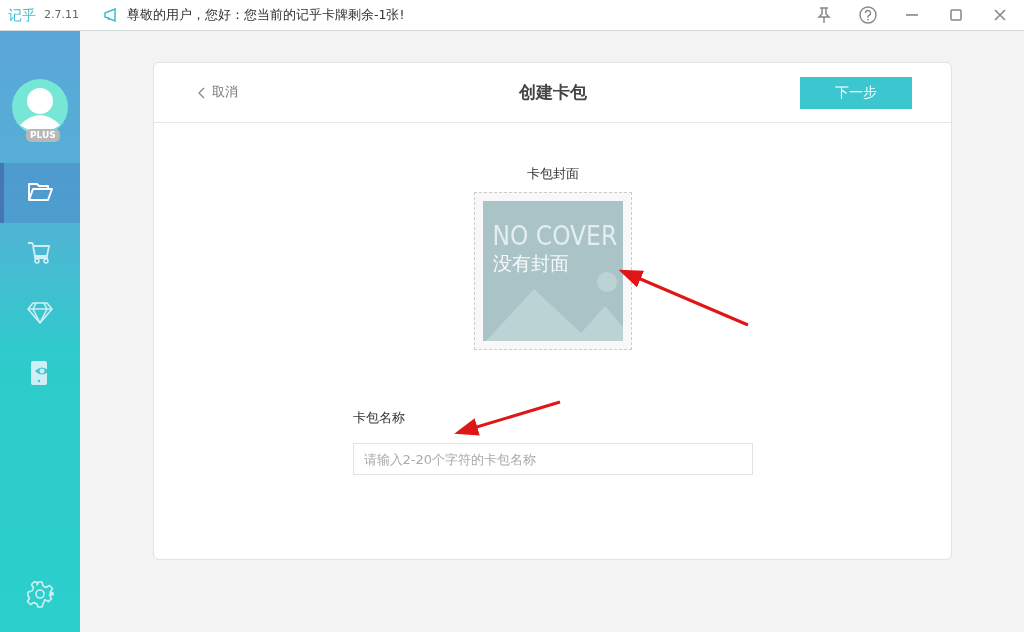  Describe the element at coordinates (378, 417) in the screenshot. I see `name-label: 卡包名称` at that location.